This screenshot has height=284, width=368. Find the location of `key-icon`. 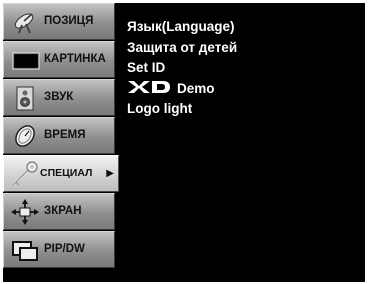

key-icon is located at coordinates (24, 174).